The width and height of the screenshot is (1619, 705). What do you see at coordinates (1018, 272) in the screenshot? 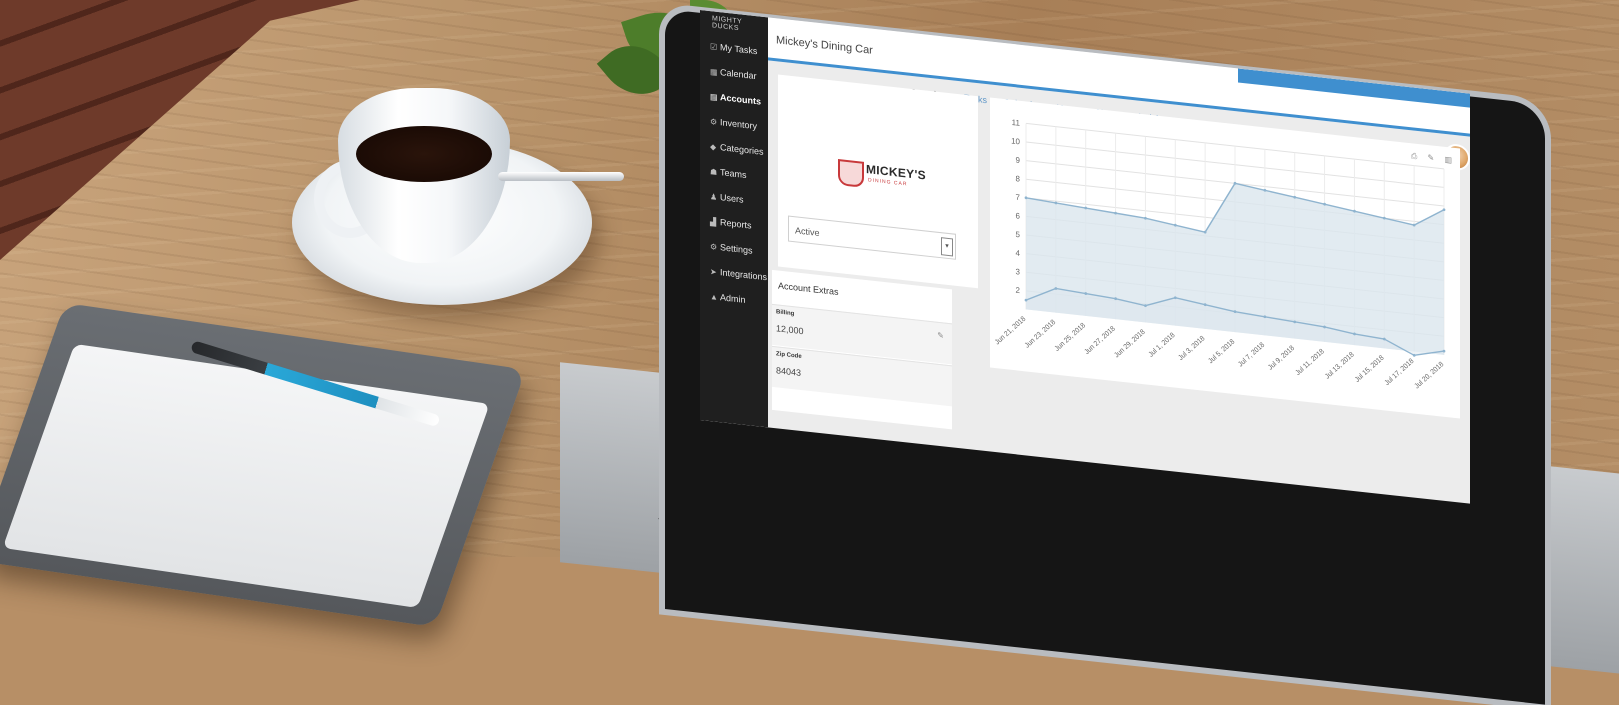
I see `y-tick-label: 3` at bounding box center [1018, 272].